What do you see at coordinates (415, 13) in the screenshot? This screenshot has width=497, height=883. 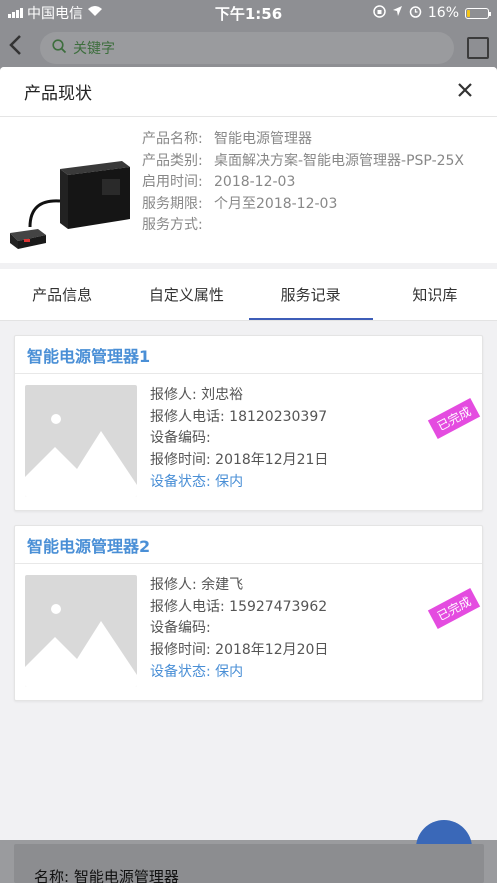 I see `alarm-icon` at bounding box center [415, 13].